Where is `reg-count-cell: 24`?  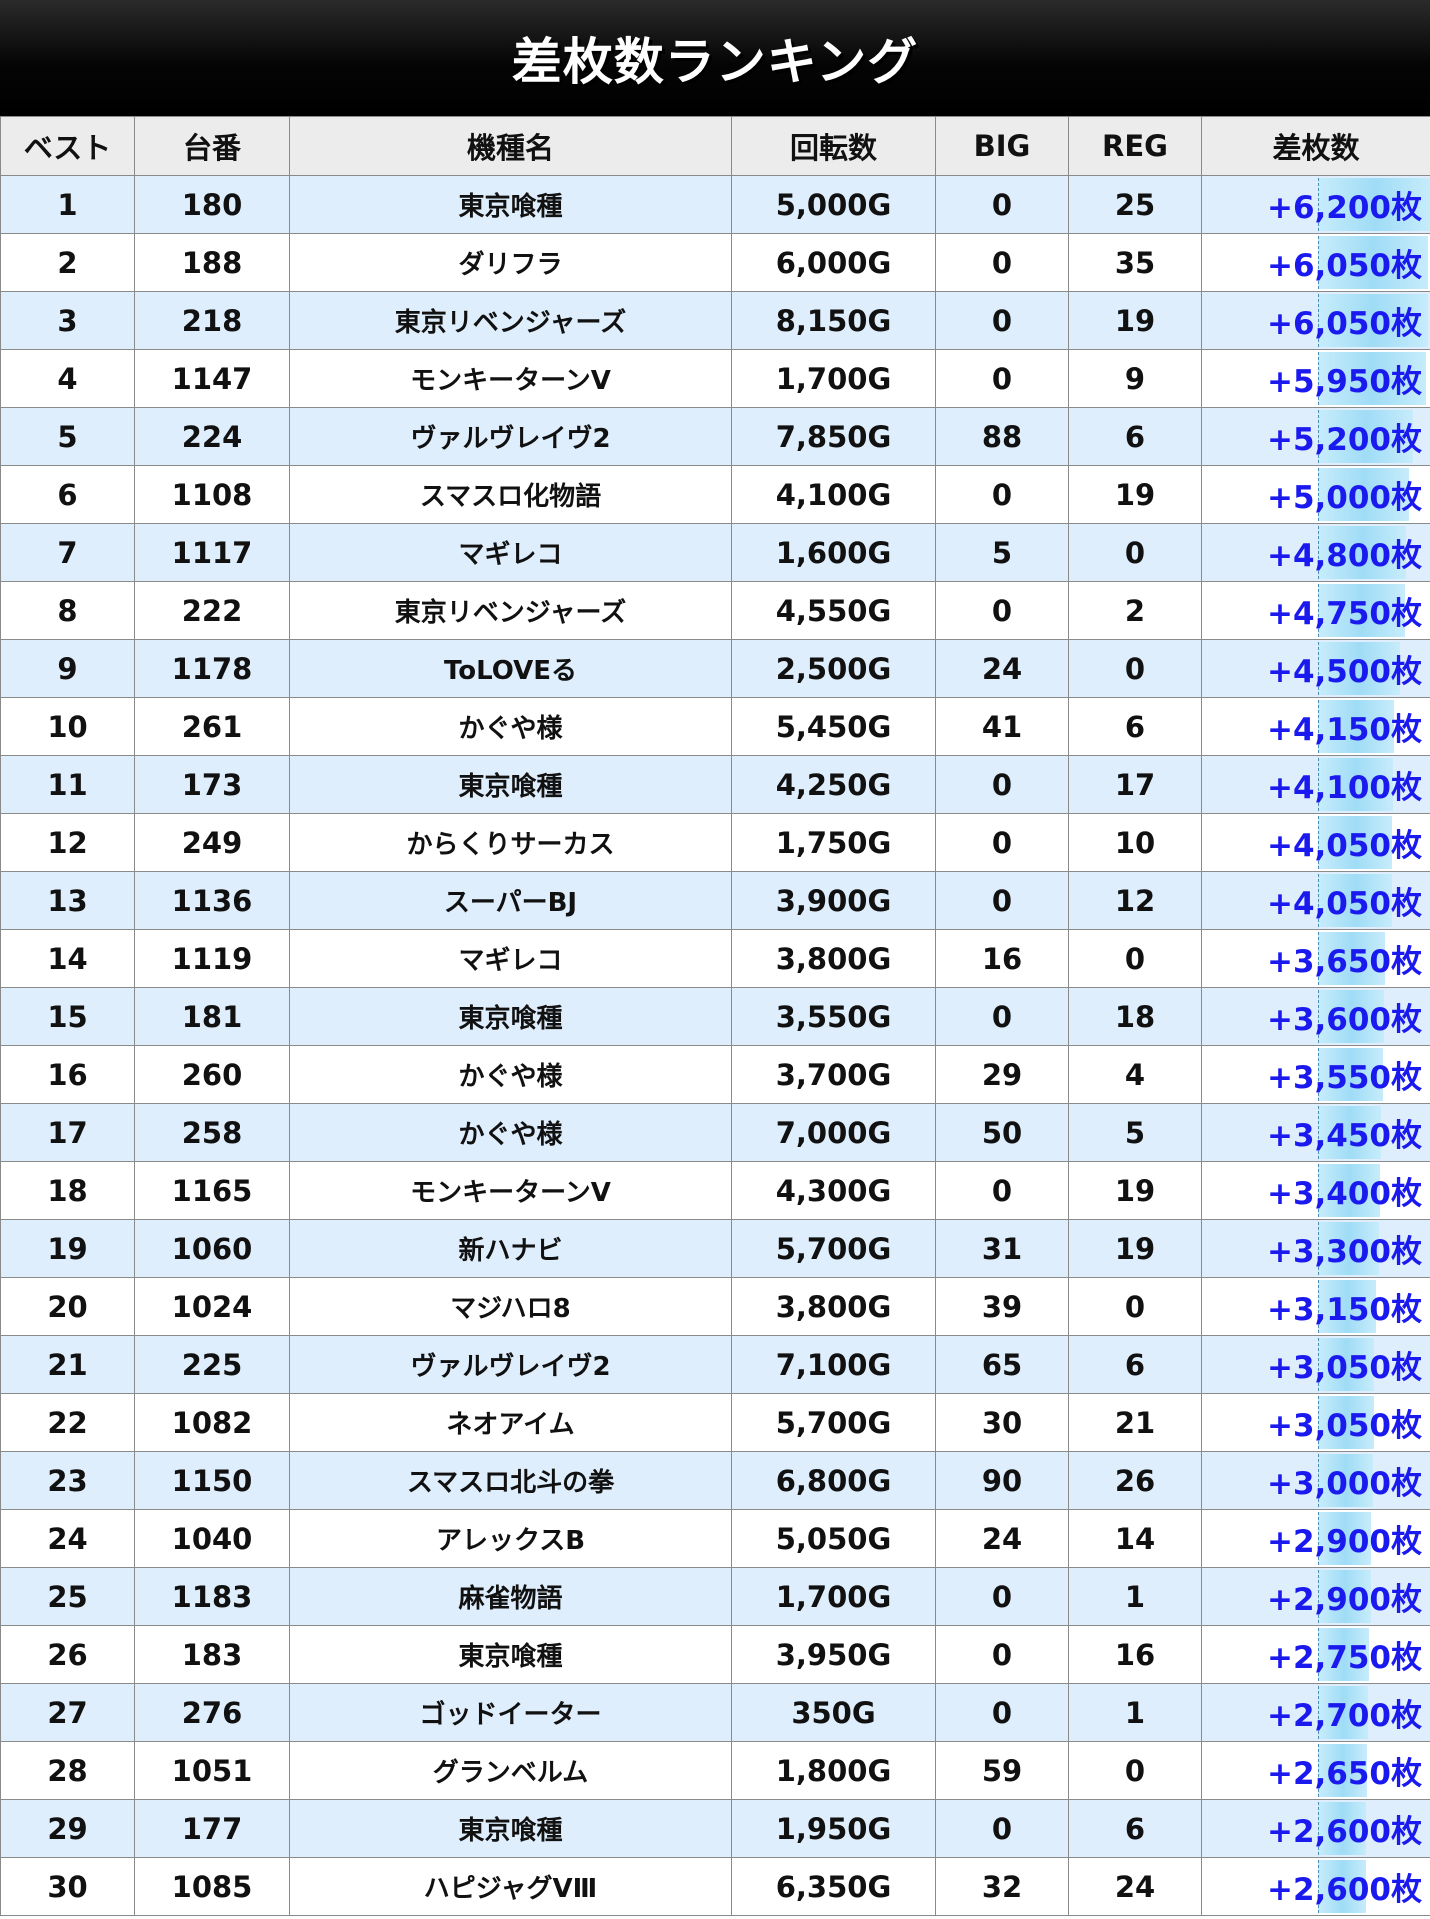
reg-count-cell: 24 is located at coordinates (1135, 1886).